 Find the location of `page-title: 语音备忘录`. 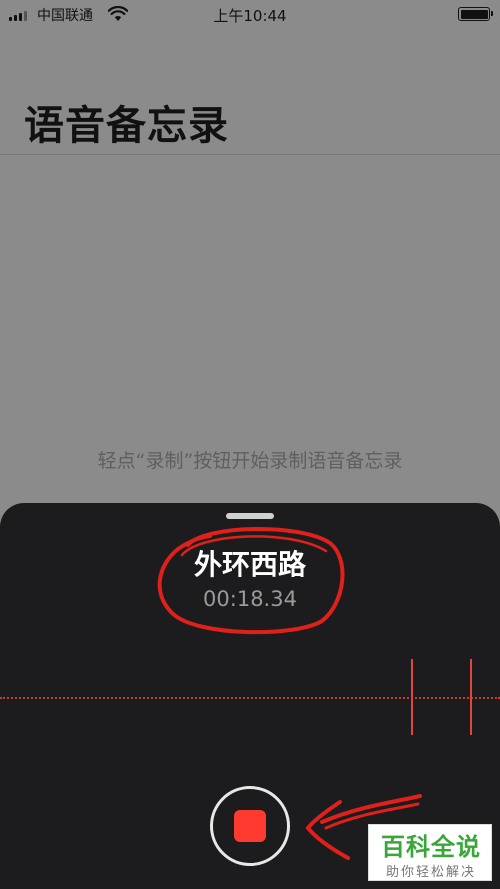

page-title: 语音备忘录 is located at coordinates (126, 126).